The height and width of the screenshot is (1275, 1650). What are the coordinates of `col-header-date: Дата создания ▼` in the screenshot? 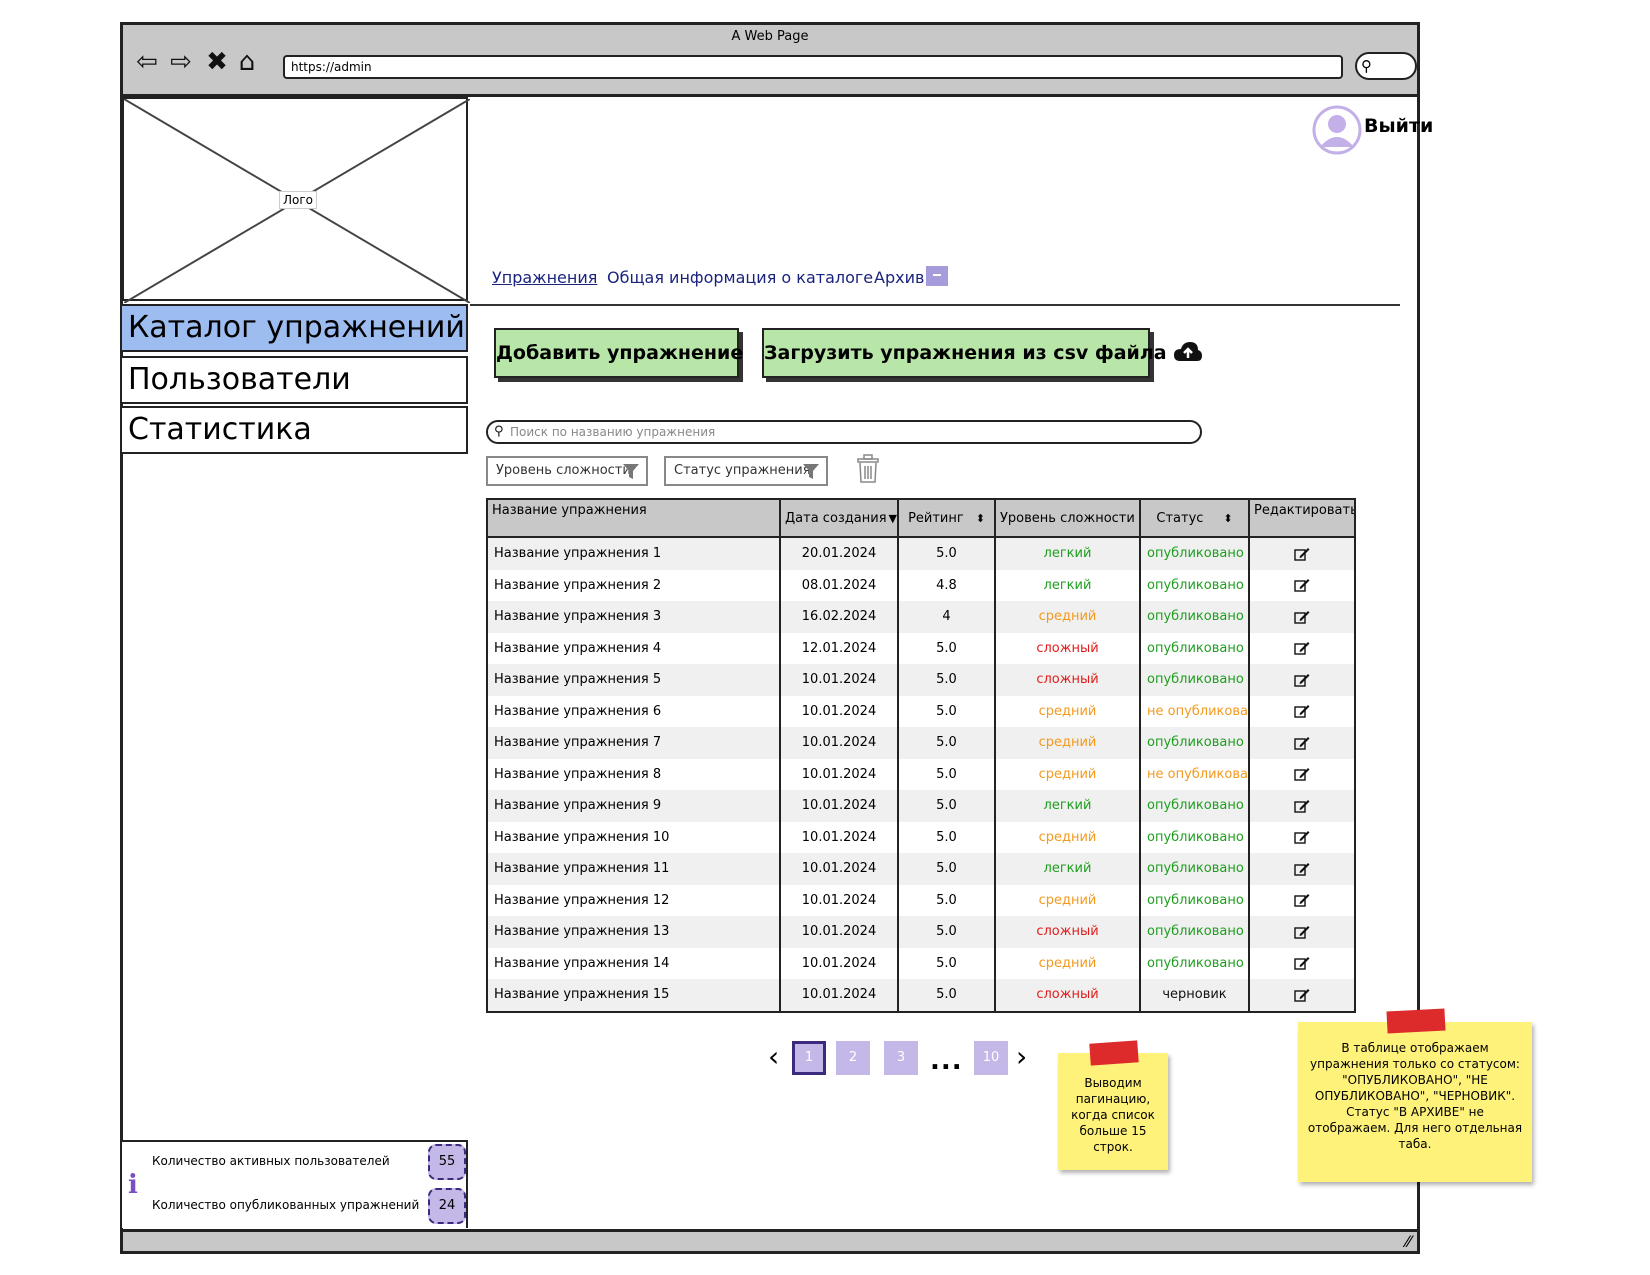 It's located at (839, 519).